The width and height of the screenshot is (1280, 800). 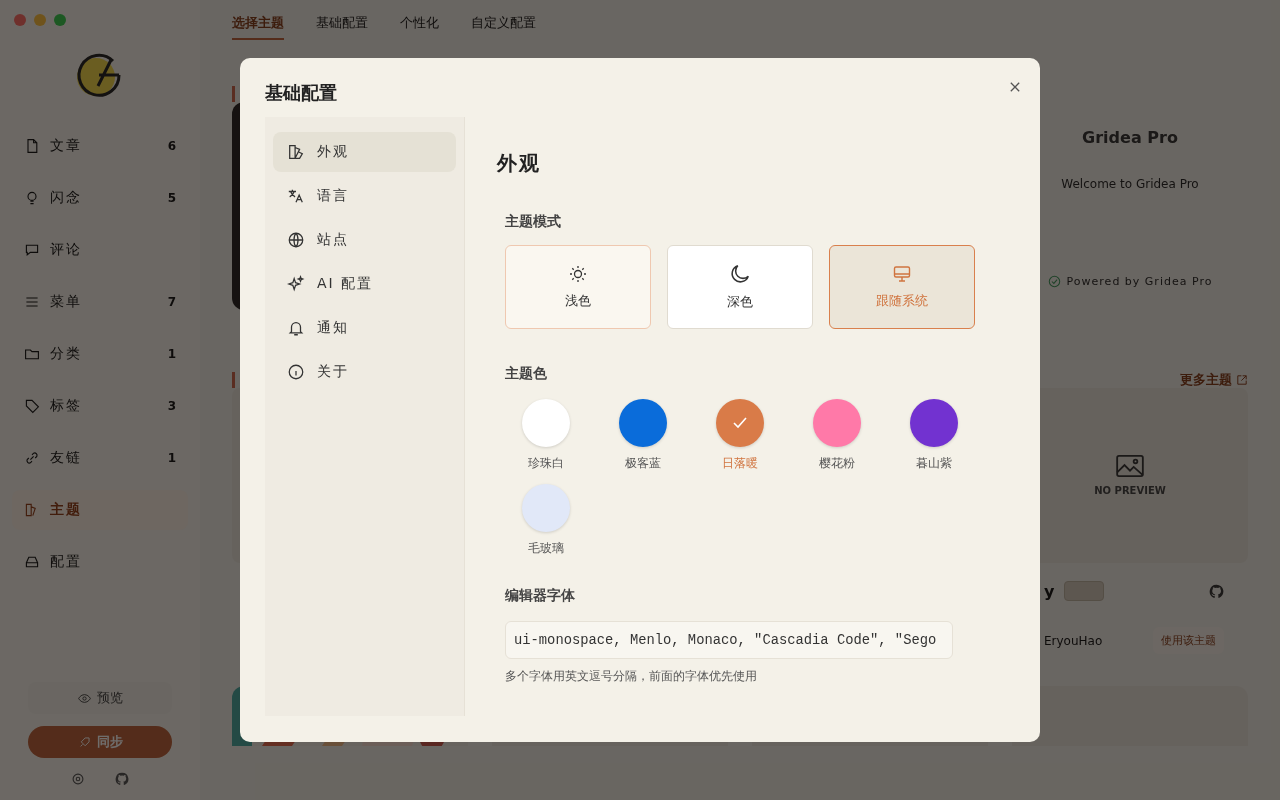 What do you see at coordinates (100, 562) in the screenshot?
I see `sidebar-item: 配置` at bounding box center [100, 562].